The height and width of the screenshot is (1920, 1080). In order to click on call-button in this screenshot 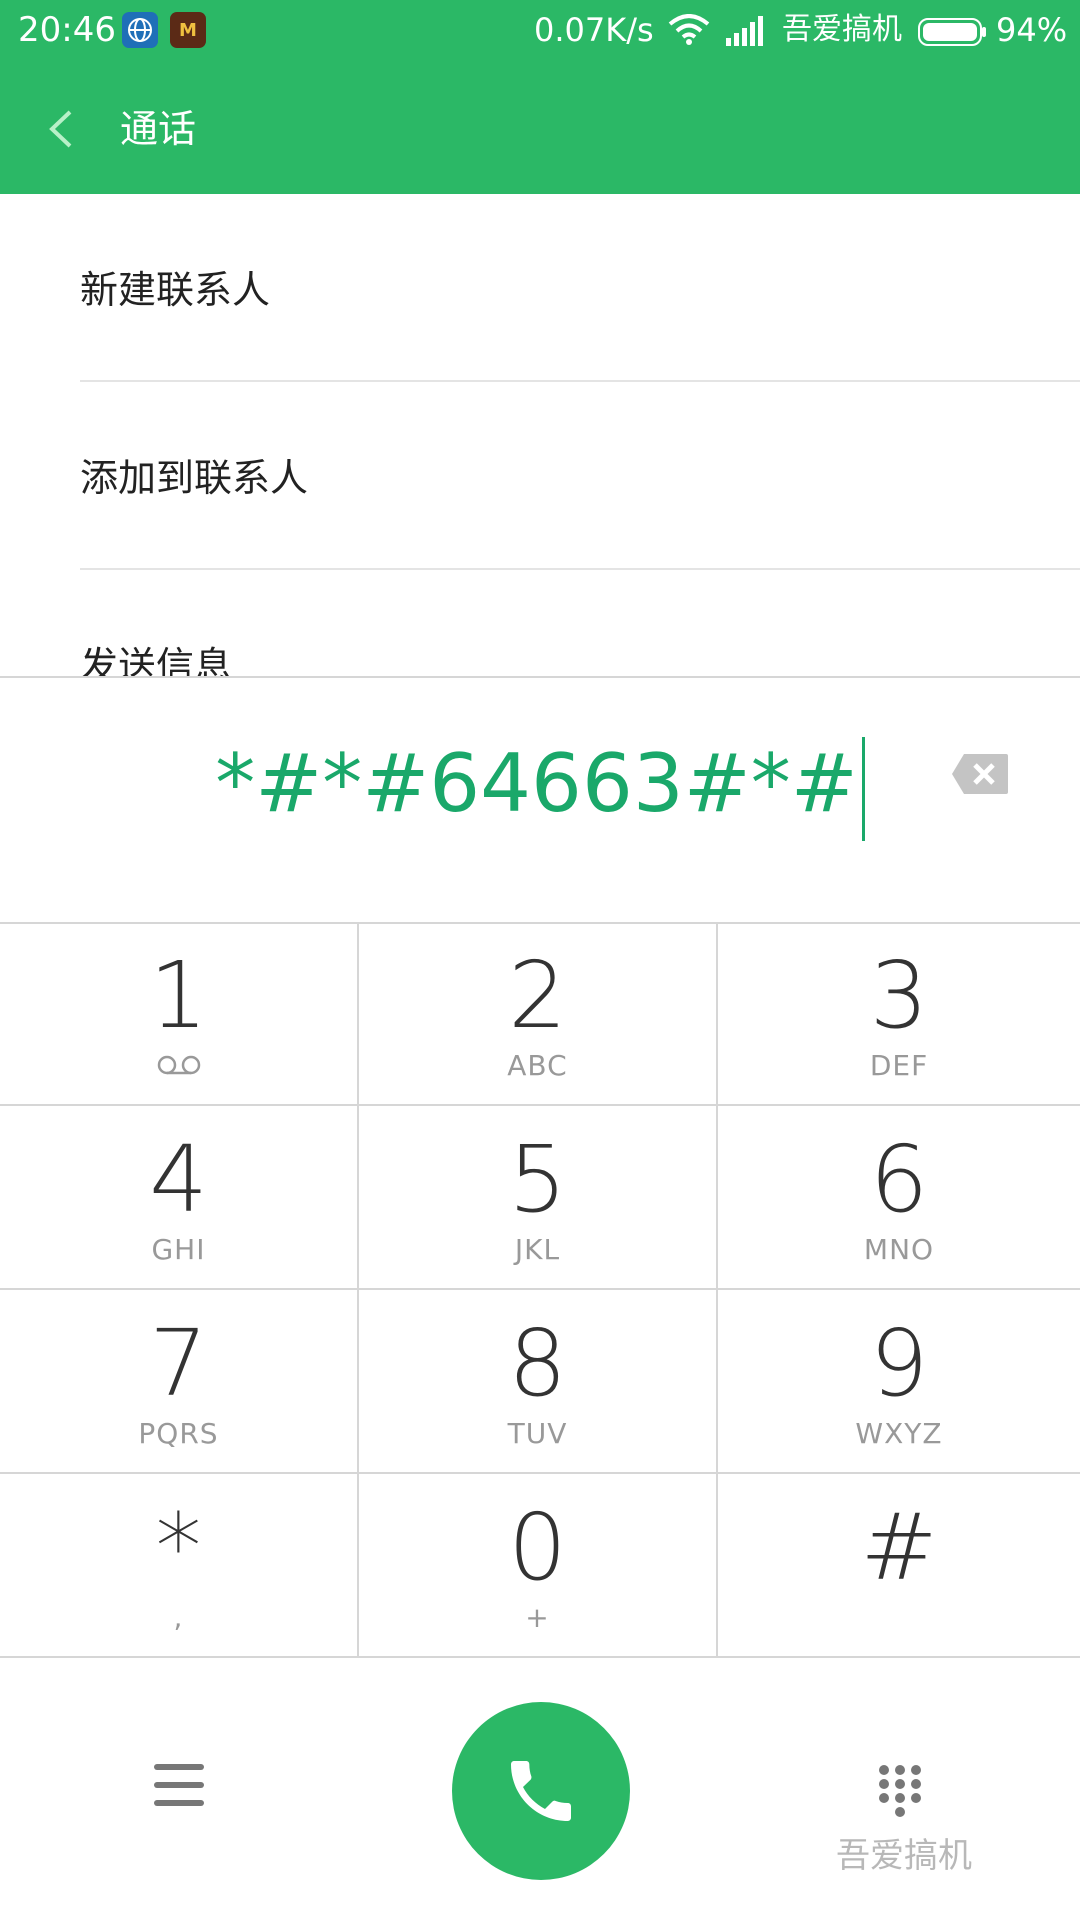, I will do `click(541, 1791)`.